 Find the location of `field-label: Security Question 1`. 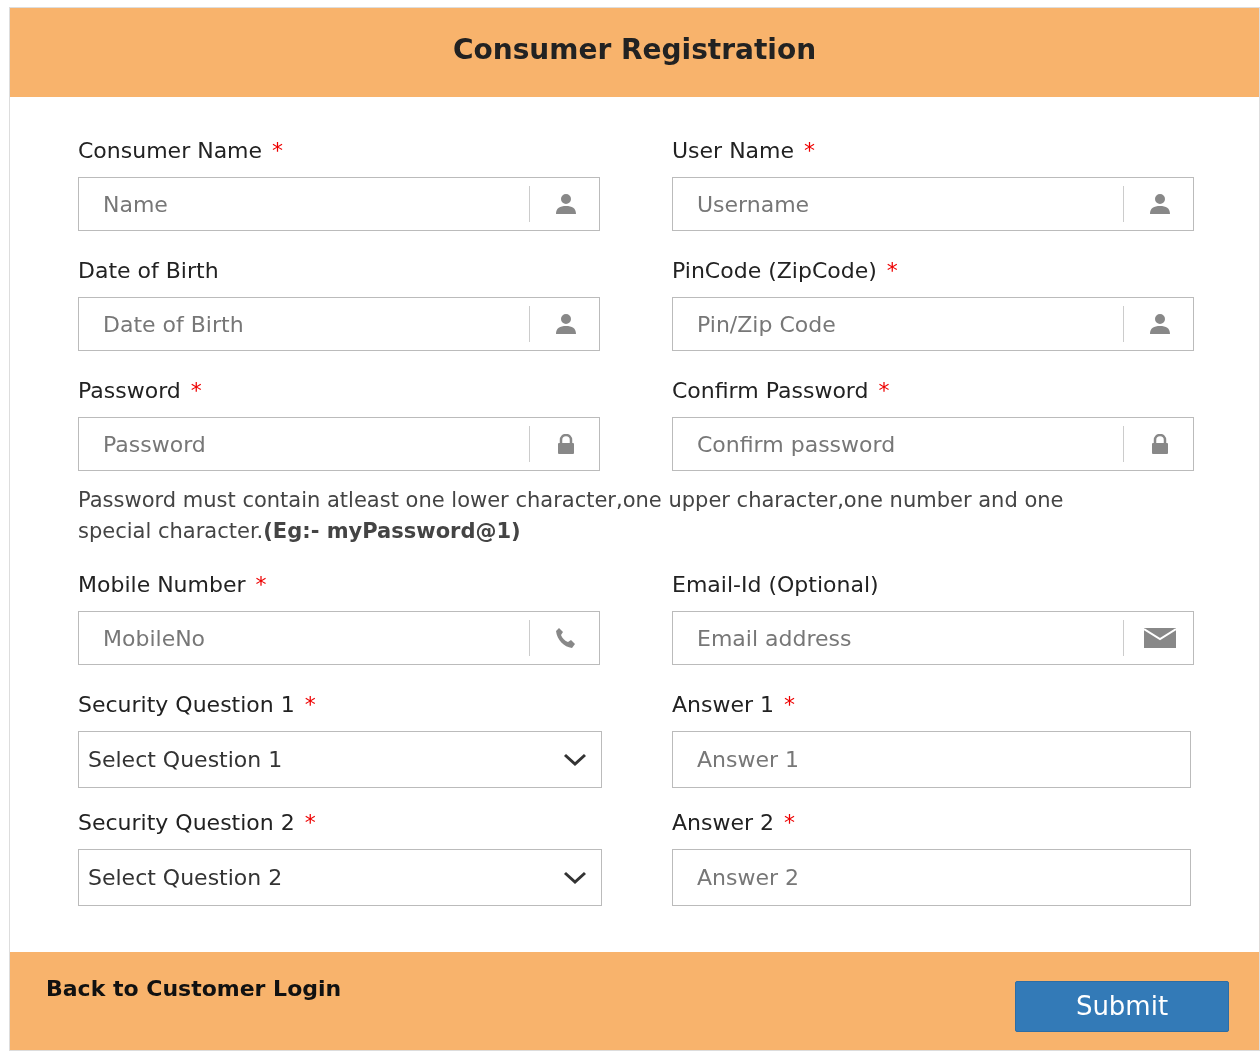

field-label: Security Question 1 is located at coordinates (186, 705).